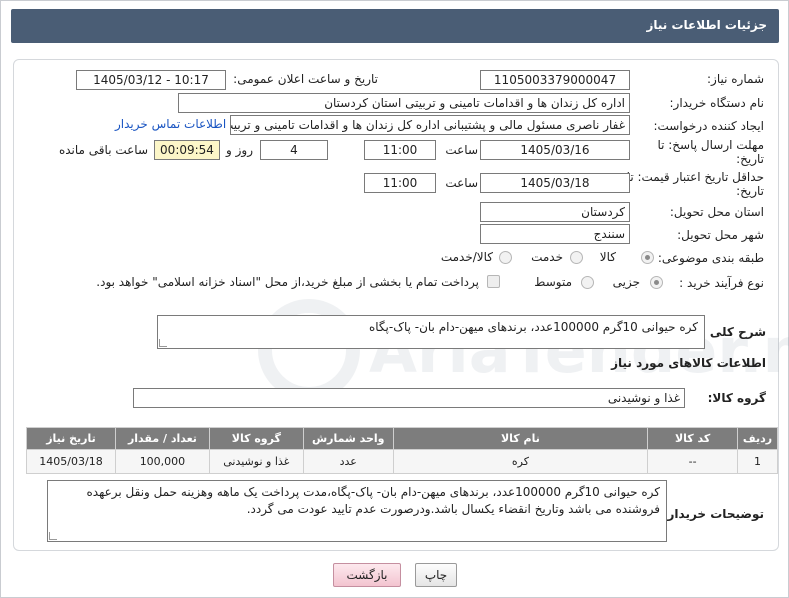 The height and width of the screenshot is (598, 789). I want to click on col-header-name: نام کالا, so click(520, 438).